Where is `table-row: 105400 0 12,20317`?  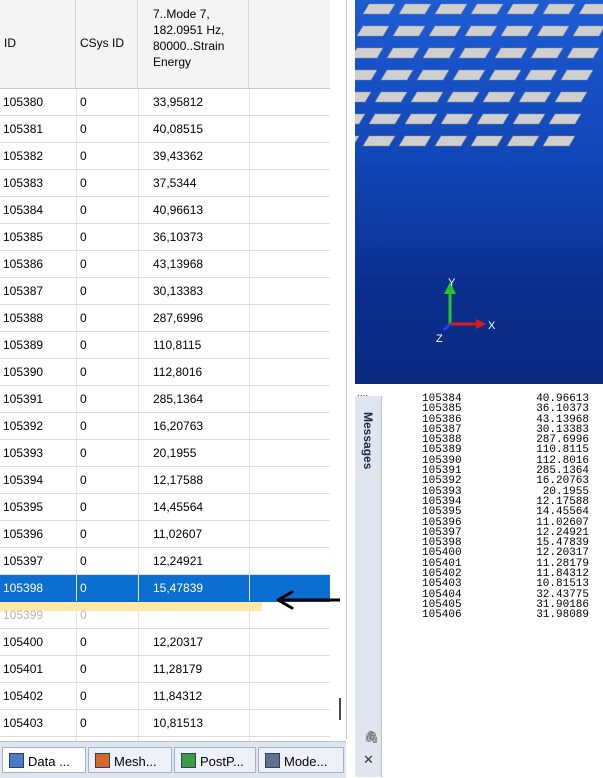
table-row: 105400 0 12,20317 is located at coordinates (165, 642).